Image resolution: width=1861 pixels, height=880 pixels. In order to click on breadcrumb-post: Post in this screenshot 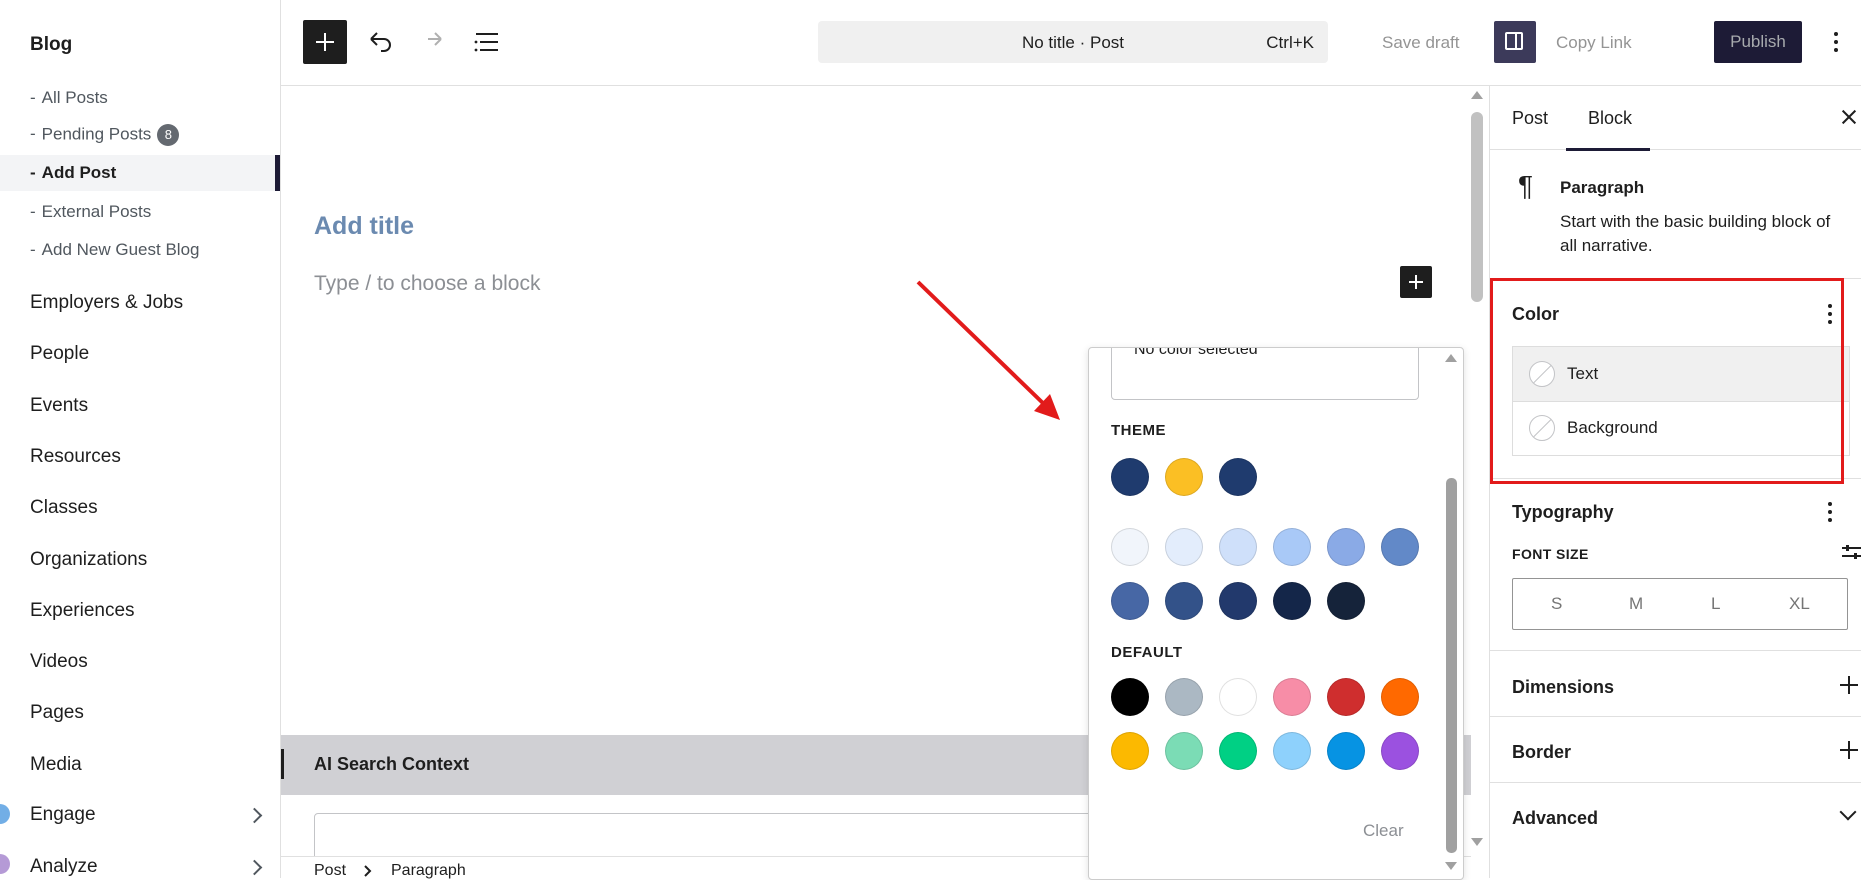, I will do `click(330, 871)`.